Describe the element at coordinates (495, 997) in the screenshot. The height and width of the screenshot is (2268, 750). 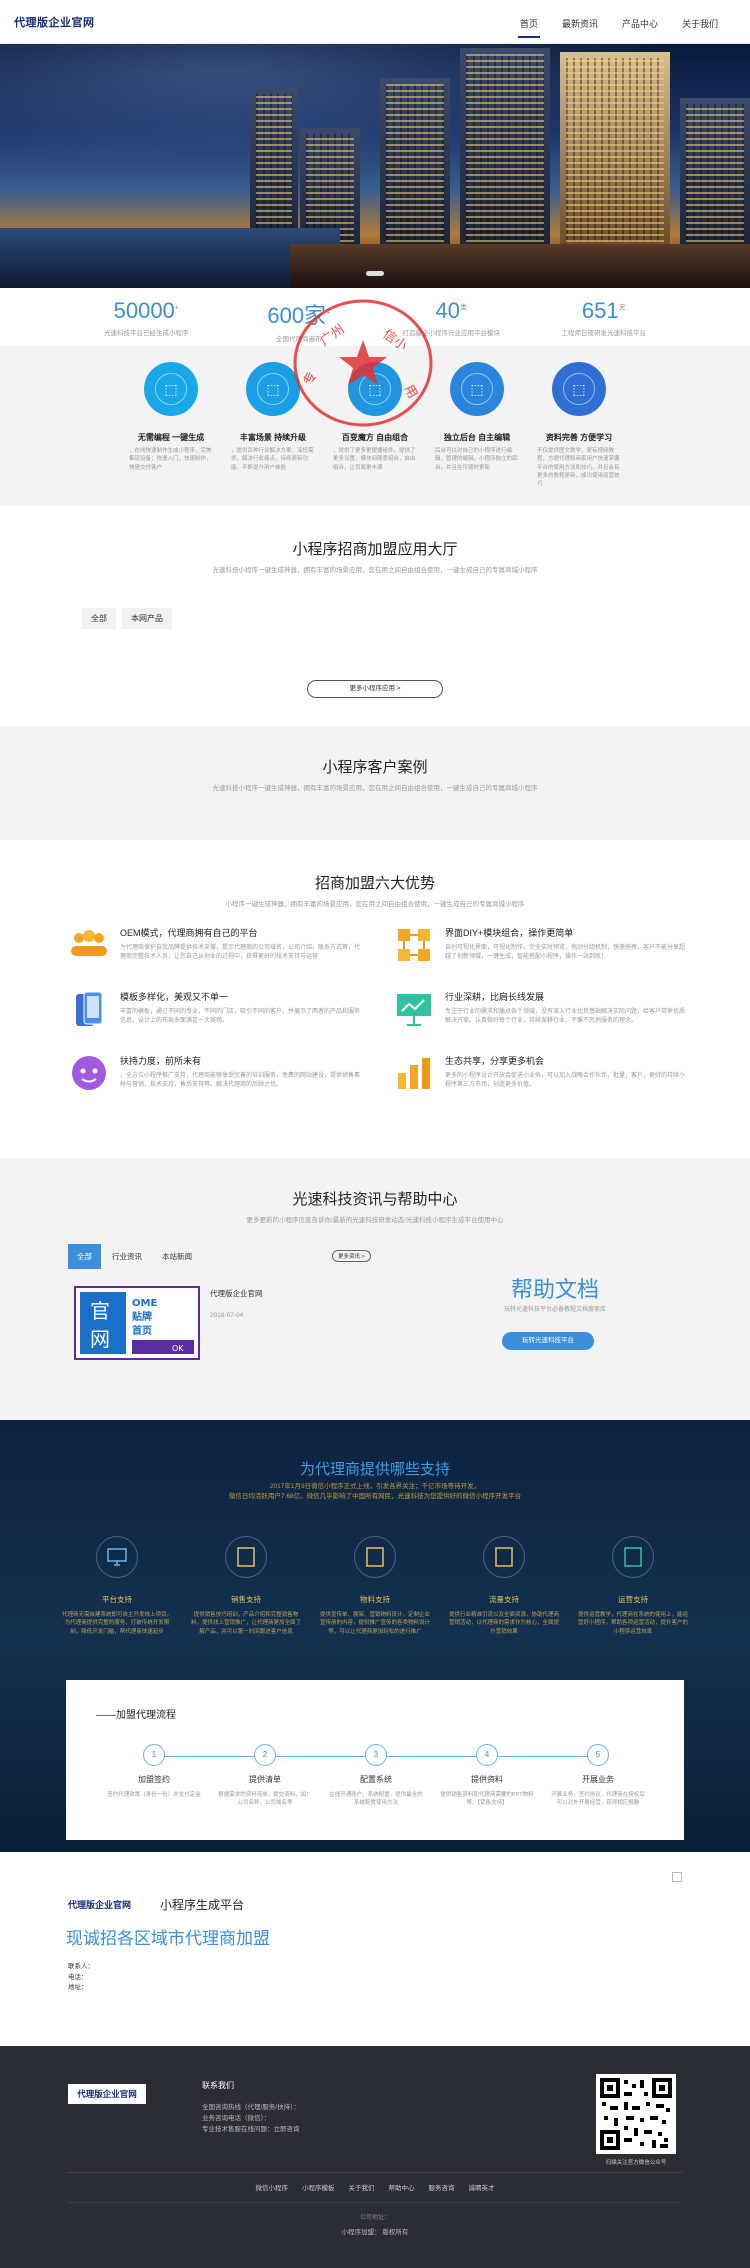
I see `advantage-title: 行业深耕，比肩长线发展` at that location.